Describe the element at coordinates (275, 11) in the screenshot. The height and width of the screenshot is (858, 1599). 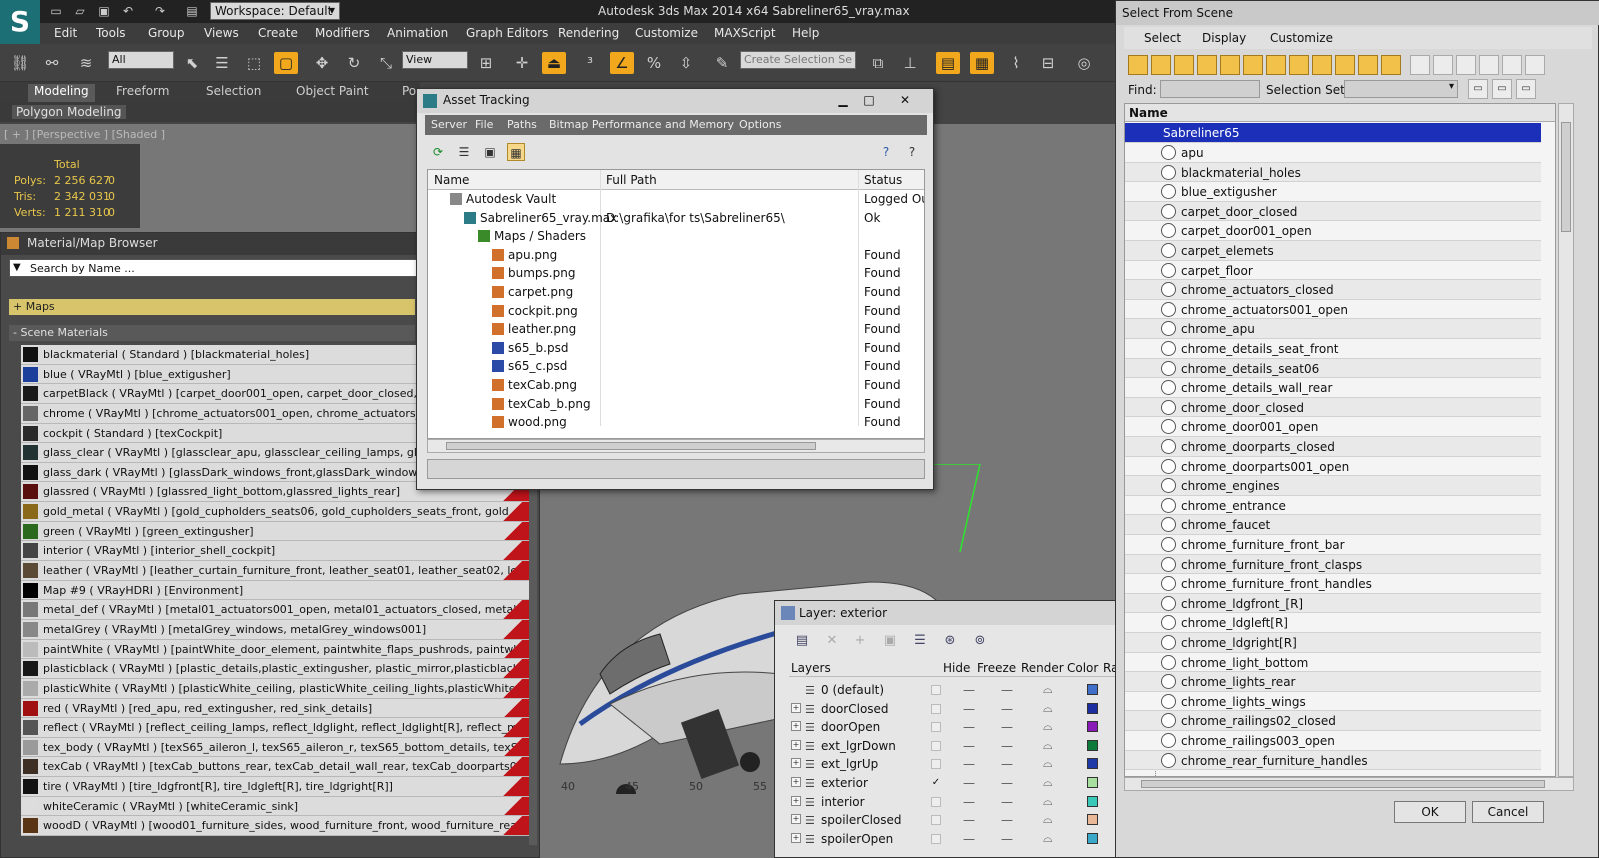
I see `workspace-select: Workspace: Default ▾` at that location.